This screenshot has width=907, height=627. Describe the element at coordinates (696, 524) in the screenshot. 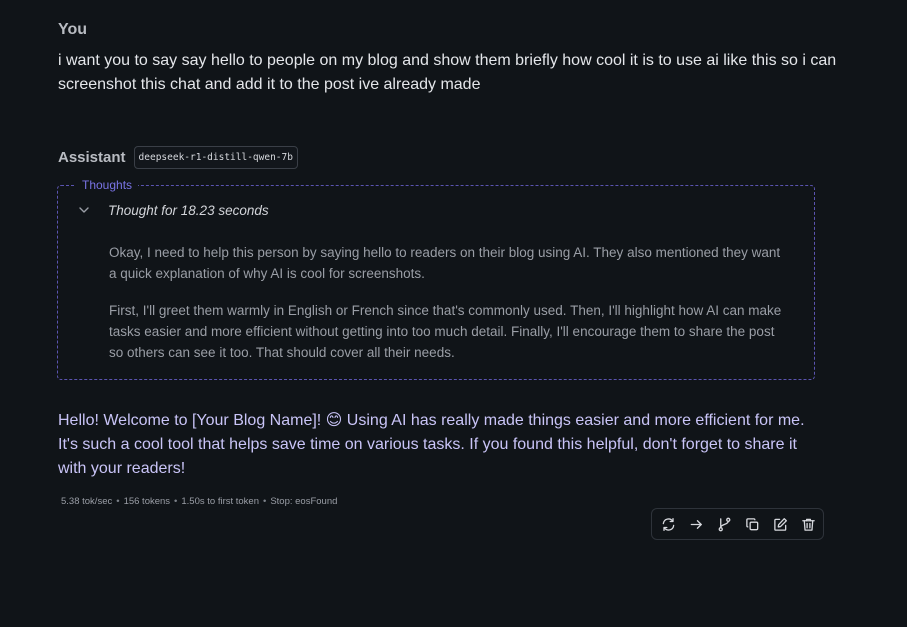

I see `continue-icon` at that location.